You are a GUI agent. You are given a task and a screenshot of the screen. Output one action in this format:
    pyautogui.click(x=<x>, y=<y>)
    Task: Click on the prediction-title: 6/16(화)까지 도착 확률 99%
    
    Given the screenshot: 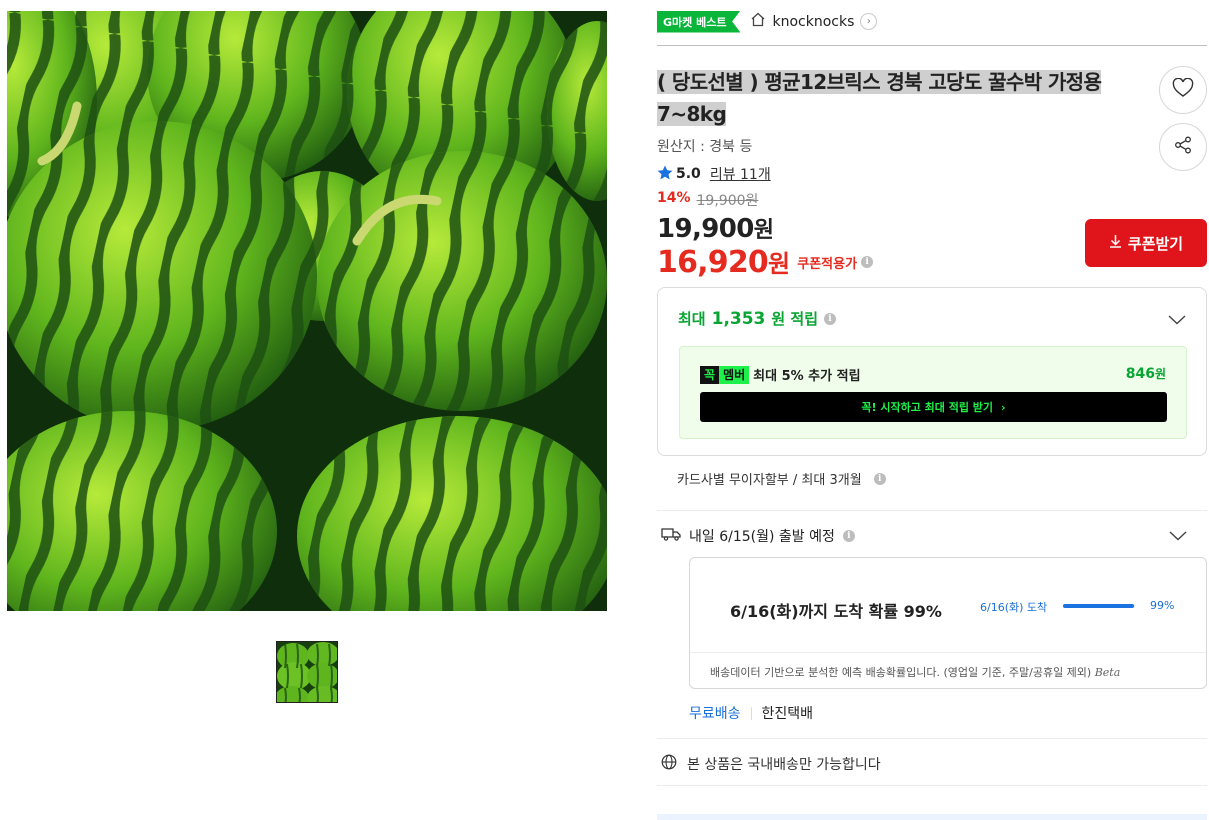 What is the action you would take?
    pyautogui.click(x=836, y=611)
    